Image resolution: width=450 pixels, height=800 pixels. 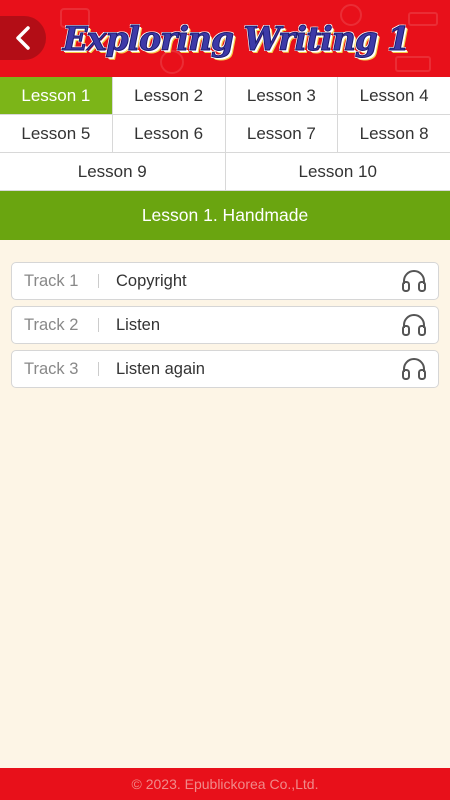 I want to click on lesson-title: Lesson 1. Handmade, so click(x=225, y=215).